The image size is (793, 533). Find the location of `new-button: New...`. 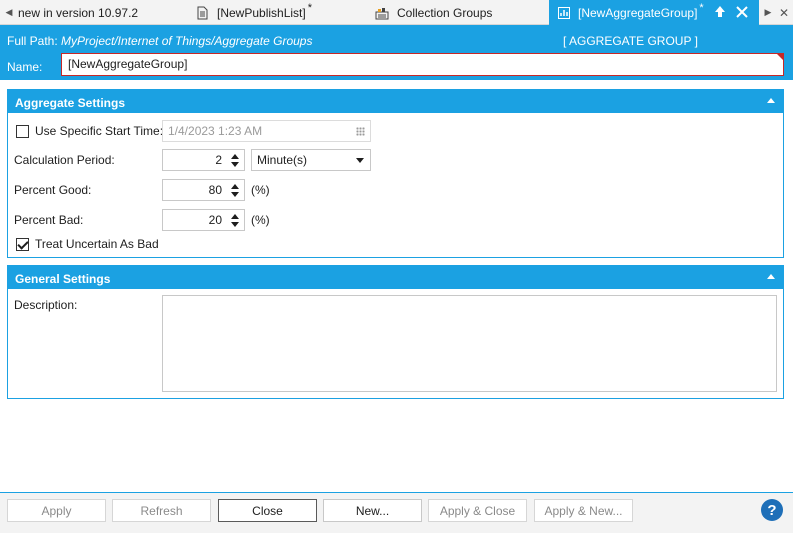

new-button: New... is located at coordinates (372, 510).